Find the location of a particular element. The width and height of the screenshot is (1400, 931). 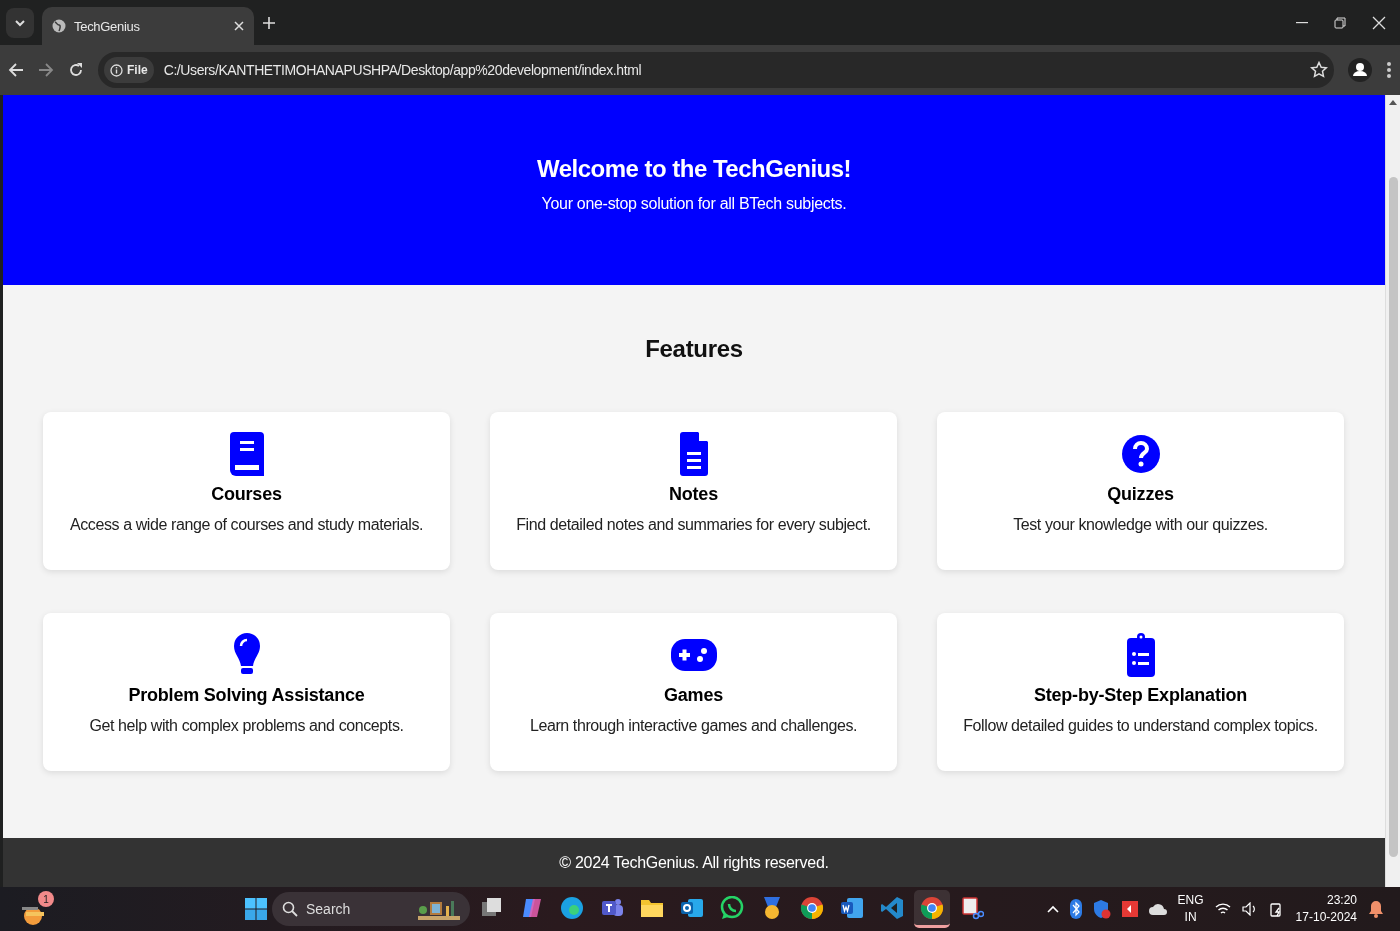

footer-text: © 2024 TechGenius. All rights reserved. is located at coordinates (694, 862).